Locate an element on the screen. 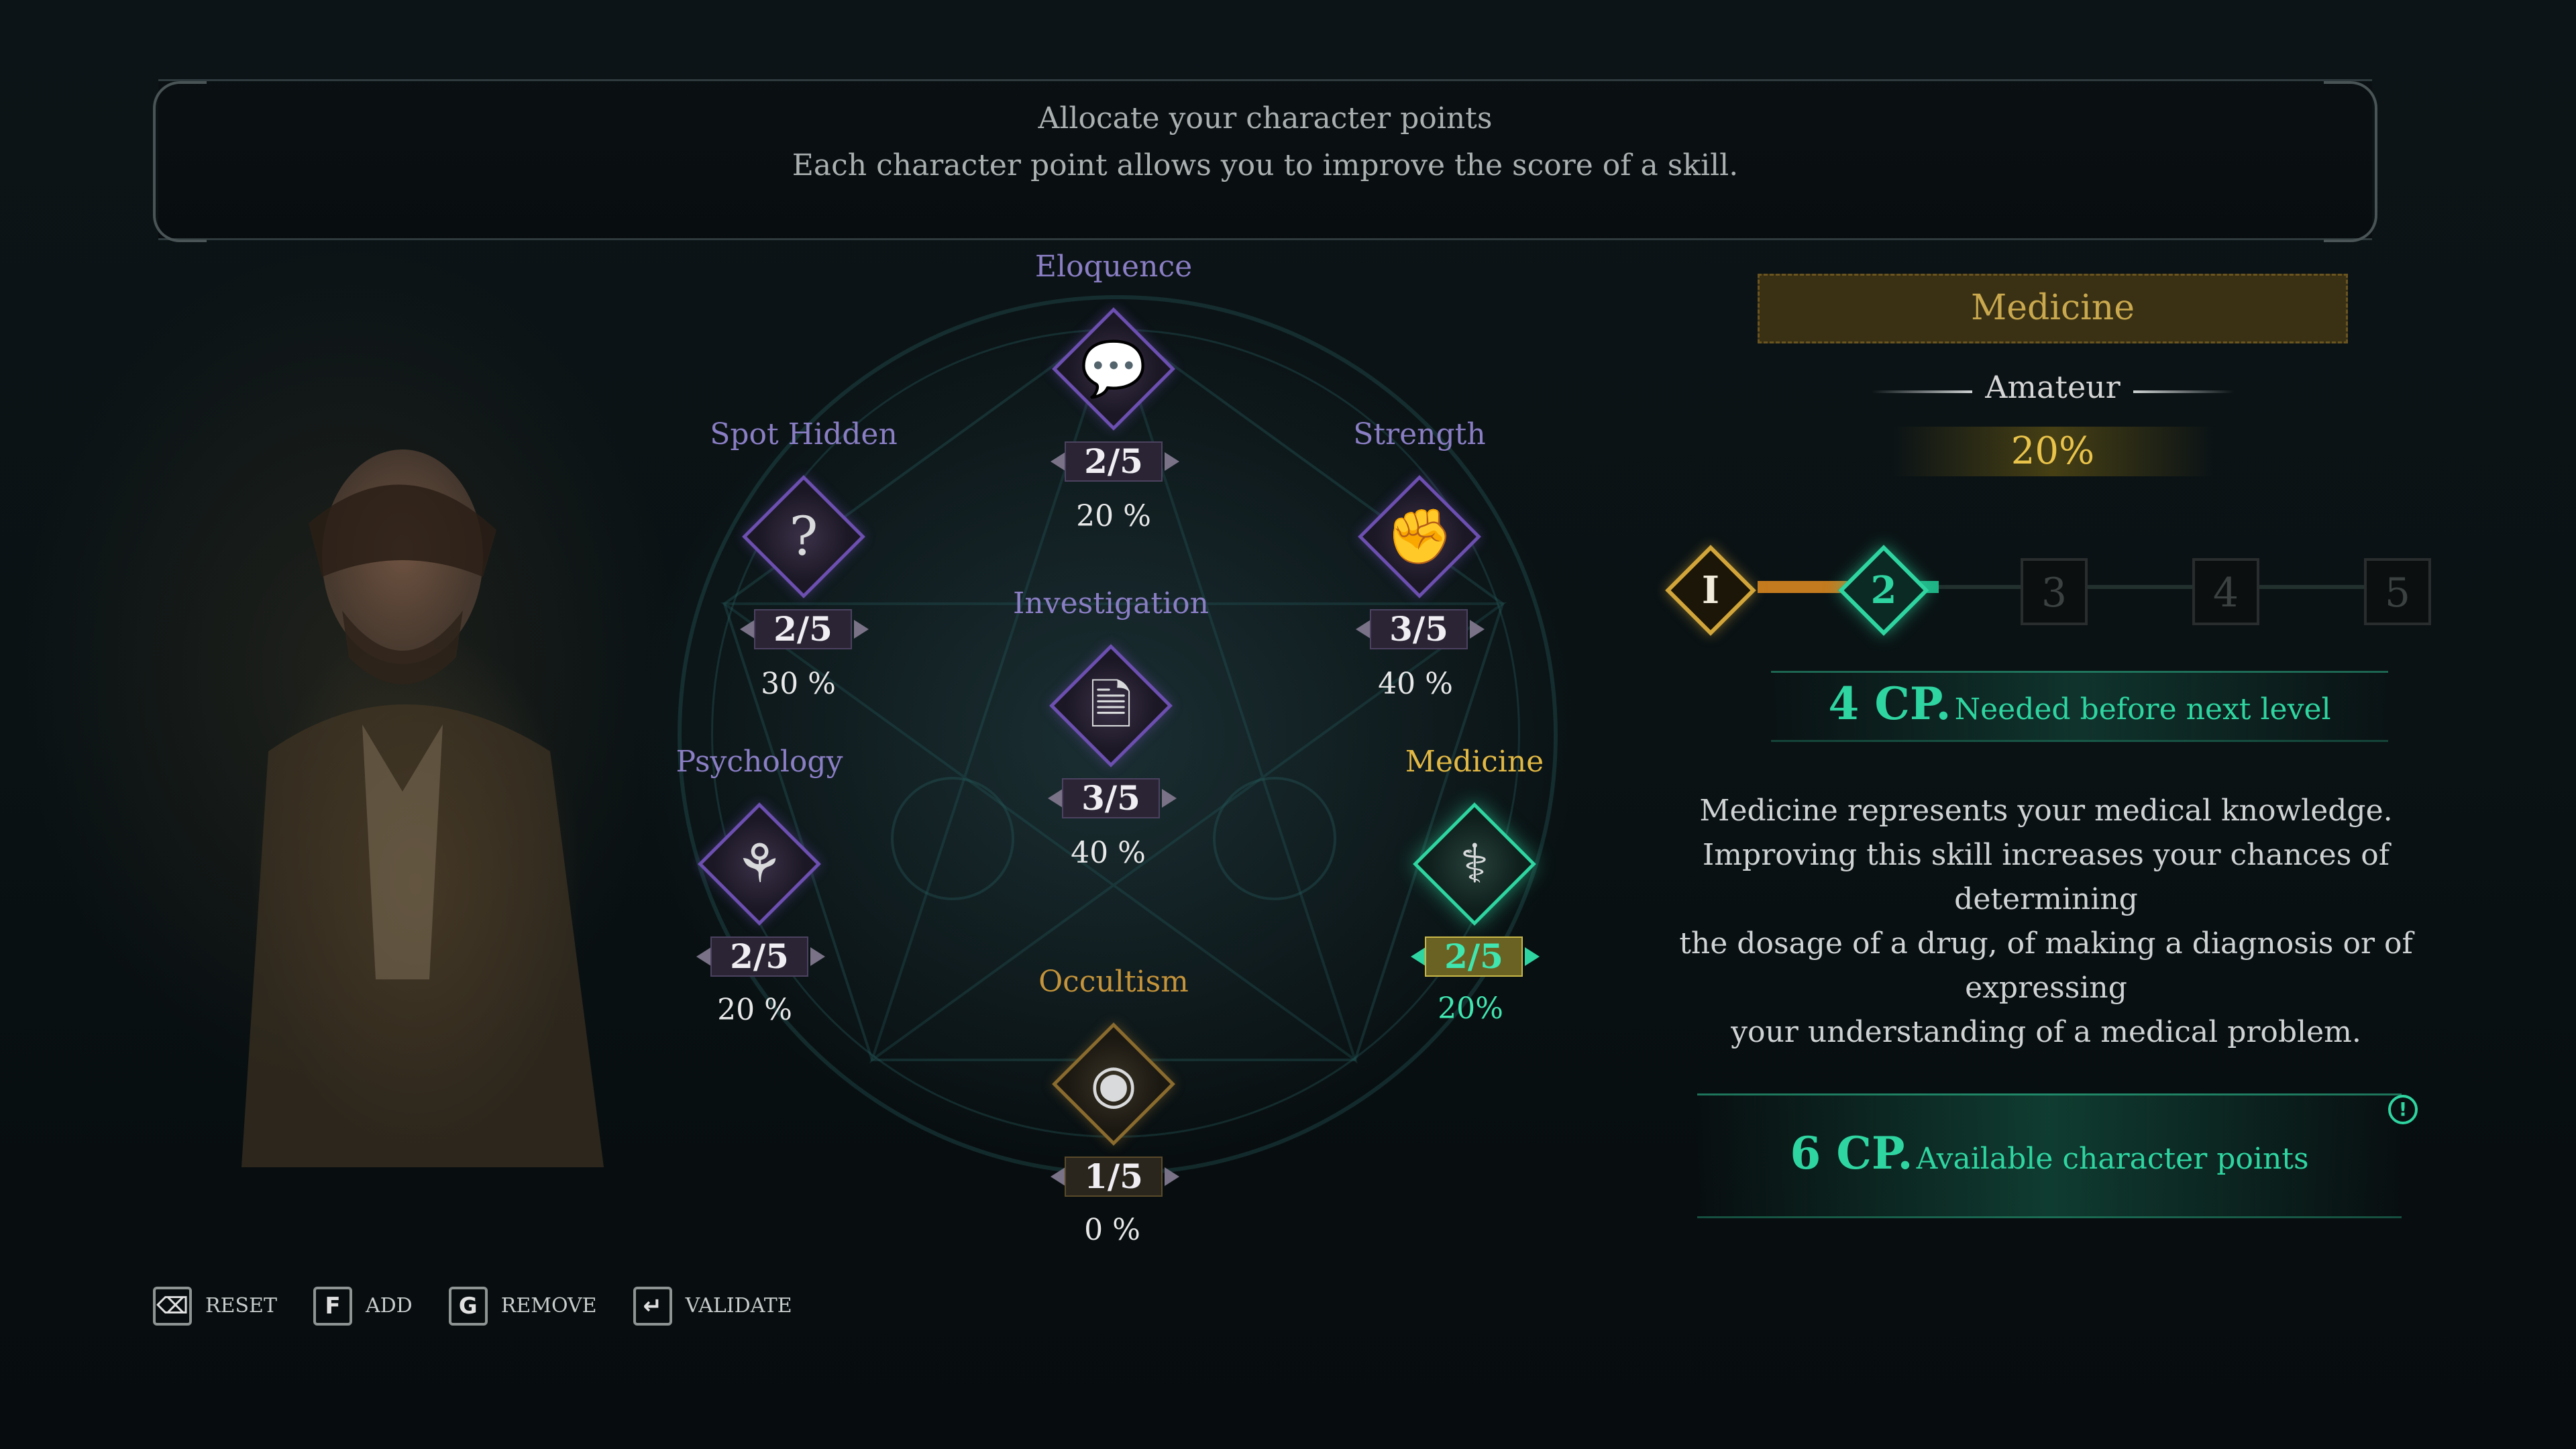 This screenshot has height=1449, width=2576. skill-node-psychology: ⚘ is located at coordinates (759, 864).